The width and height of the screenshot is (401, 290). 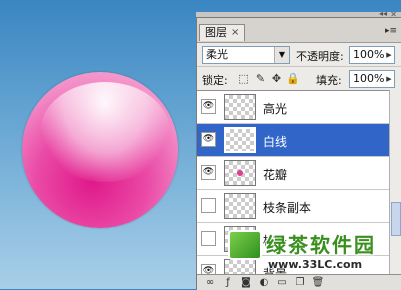 What do you see at coordinates (321, 245) in the screenshot?
I see `watermark-title: 绿茶软件园` at bounding box center [321, 245].